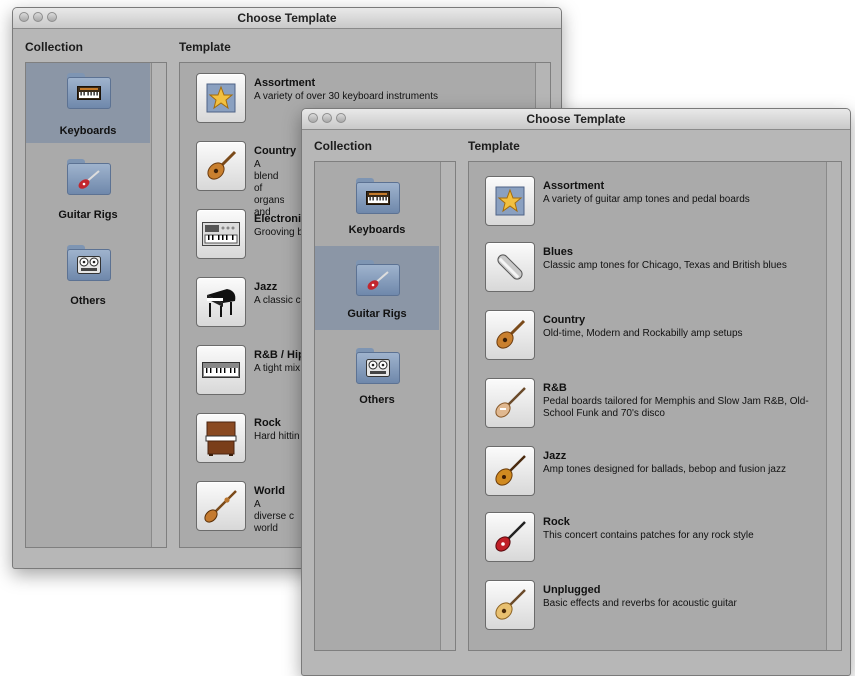 This screenshot has width=855, height=676. Describe the element at coordinates (269, 491) in the screenshot. I see `template-name: World` at that location.